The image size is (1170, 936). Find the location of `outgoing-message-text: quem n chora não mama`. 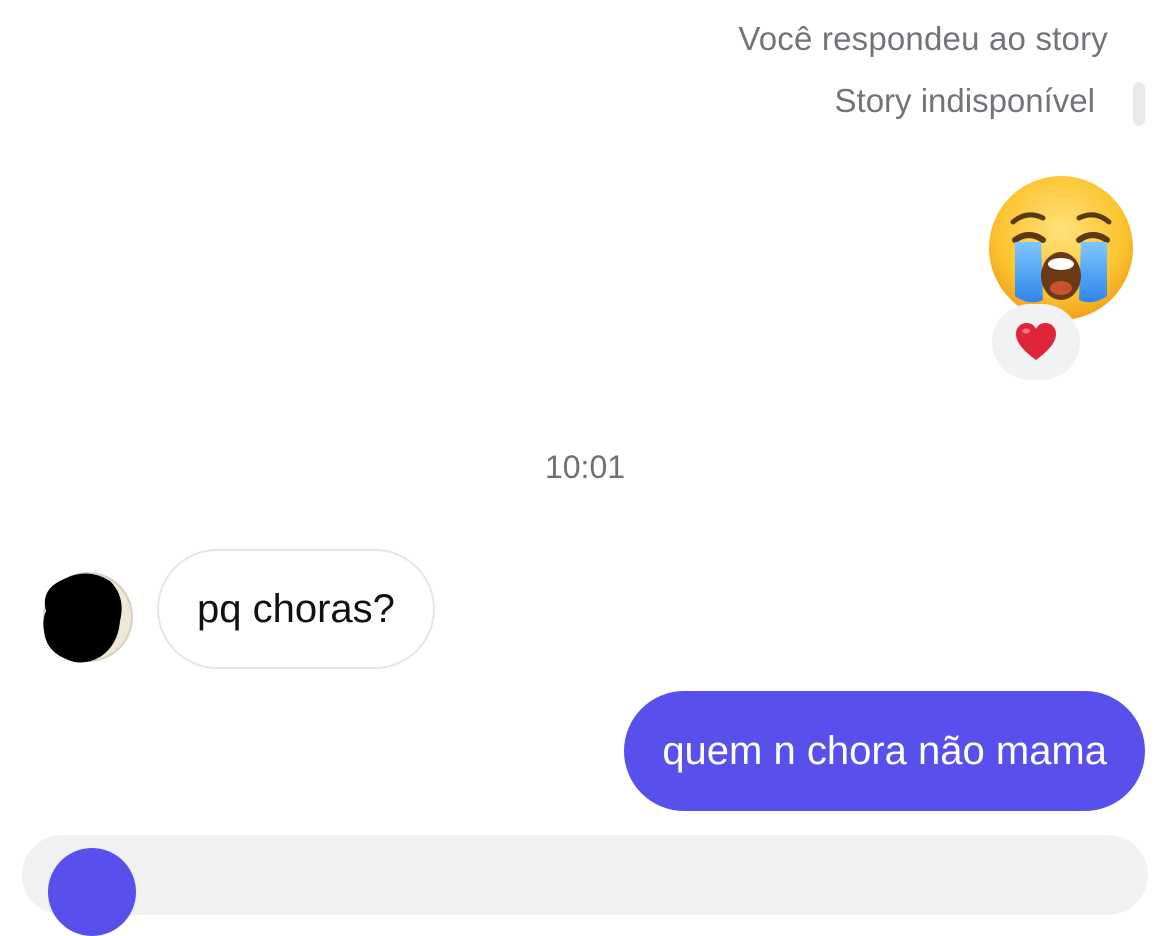

outgoing-message-text: quem n chora não mama is located at coordinates (884, 750).